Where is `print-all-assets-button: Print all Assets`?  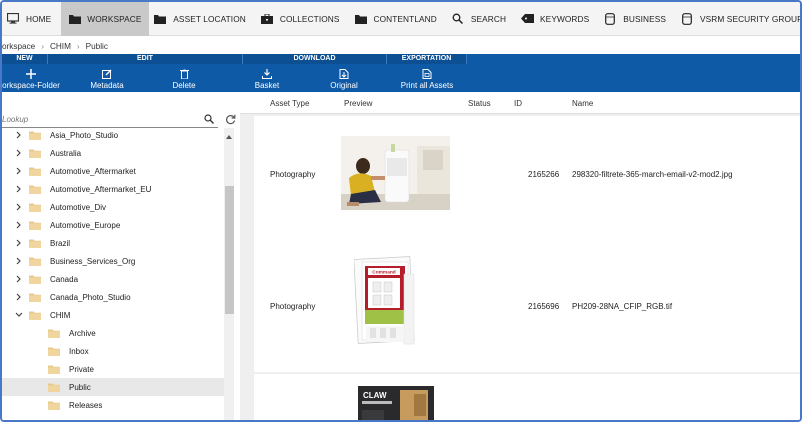 print-all-assets-button: Print all Assets is located at coordinates (427, 79).